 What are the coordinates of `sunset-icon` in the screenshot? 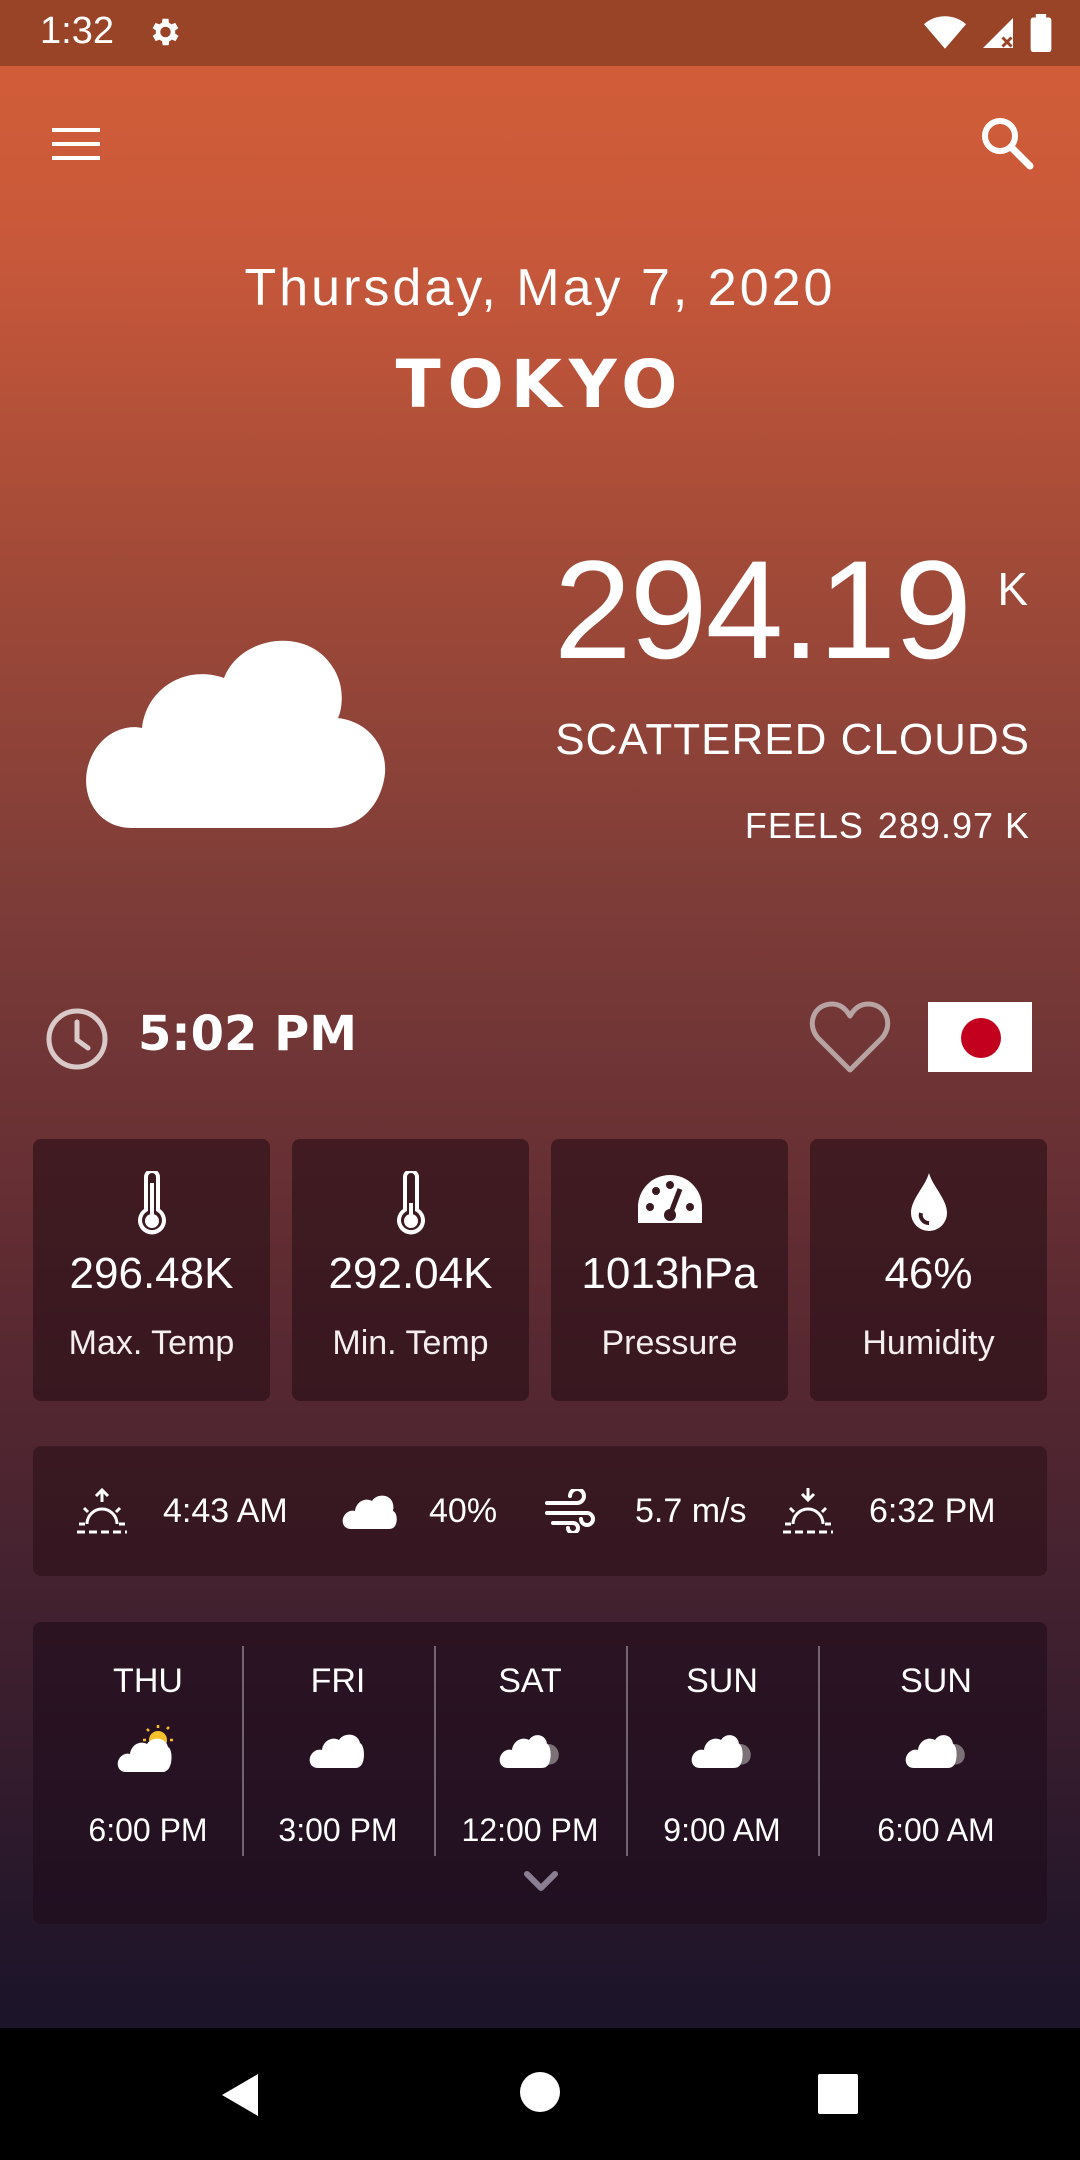 It's located at (808, 1511).